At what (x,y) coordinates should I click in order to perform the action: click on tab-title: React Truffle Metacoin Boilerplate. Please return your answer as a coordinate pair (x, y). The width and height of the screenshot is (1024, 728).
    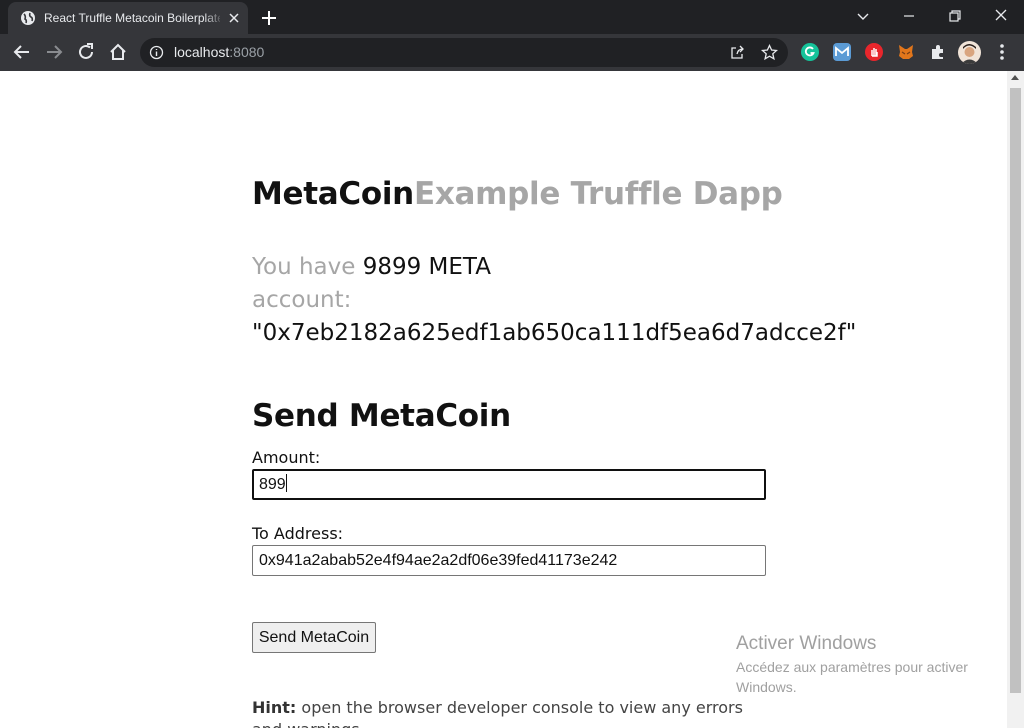
    Looking at the image, I should click on (132, 18).